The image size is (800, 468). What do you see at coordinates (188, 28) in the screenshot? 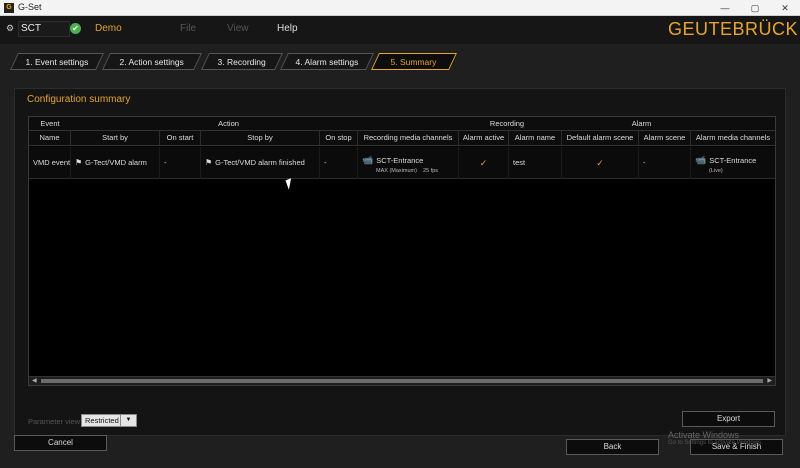
I see `menu-file: File` at bounding box center [188, 28].